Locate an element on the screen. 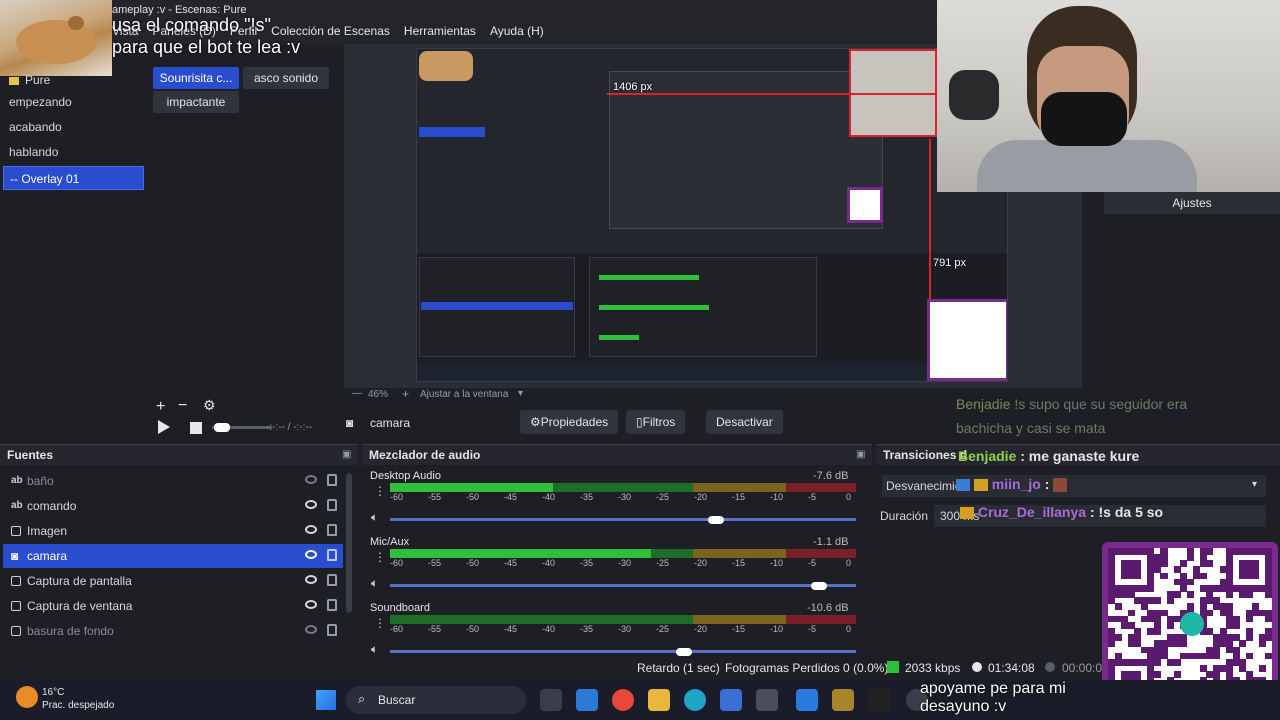 The height and width of the screenshot is (720, 1280). stop-icon is located at coordinates (196, 428).